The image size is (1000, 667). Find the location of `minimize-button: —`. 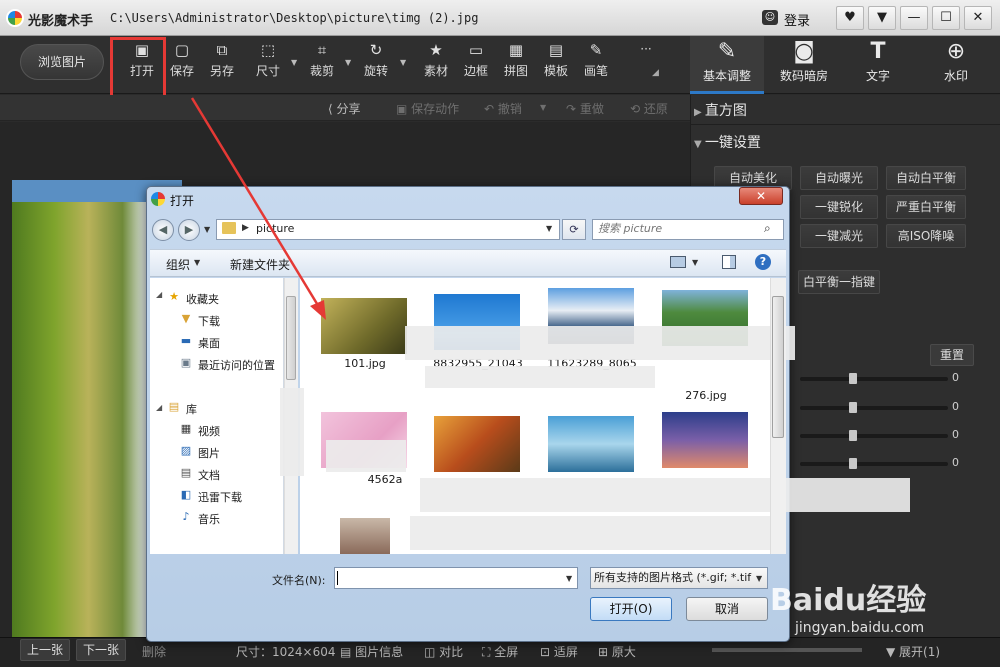

minimize-button: — is located at coordinates (914, 18).